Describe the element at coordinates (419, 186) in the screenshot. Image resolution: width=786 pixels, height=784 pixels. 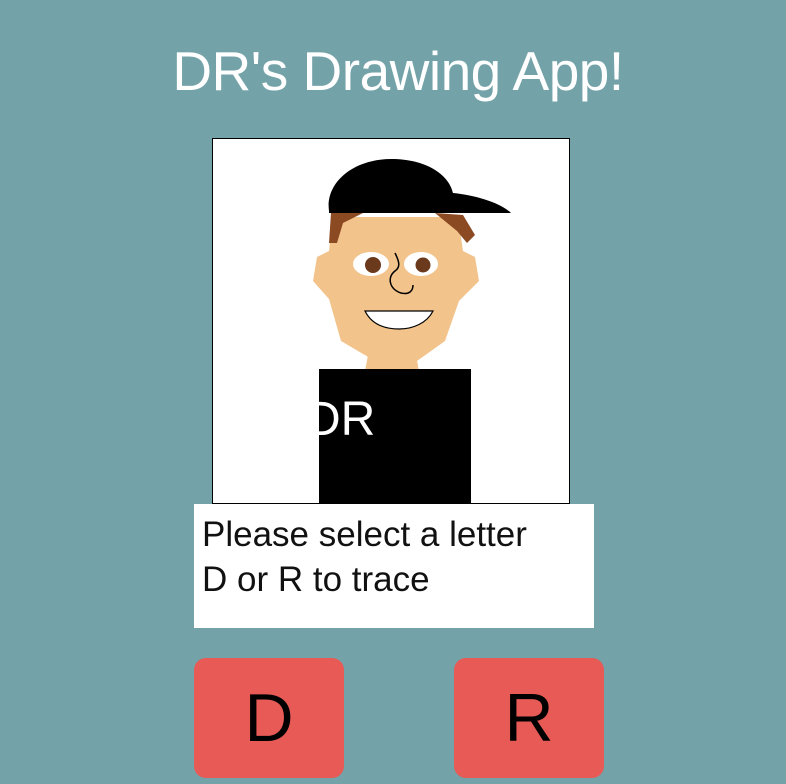
I see `character-cap` at that location.